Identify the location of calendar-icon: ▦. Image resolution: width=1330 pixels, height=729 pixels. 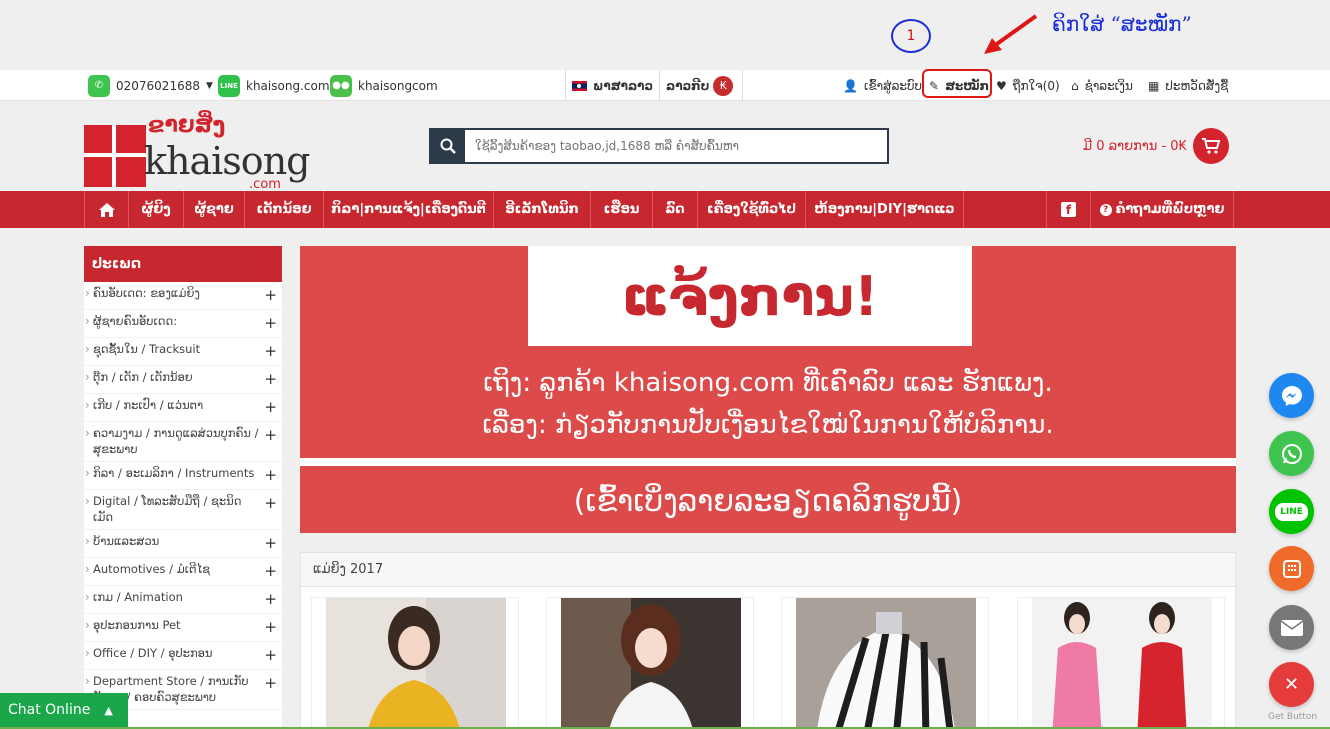
(1154, 85).